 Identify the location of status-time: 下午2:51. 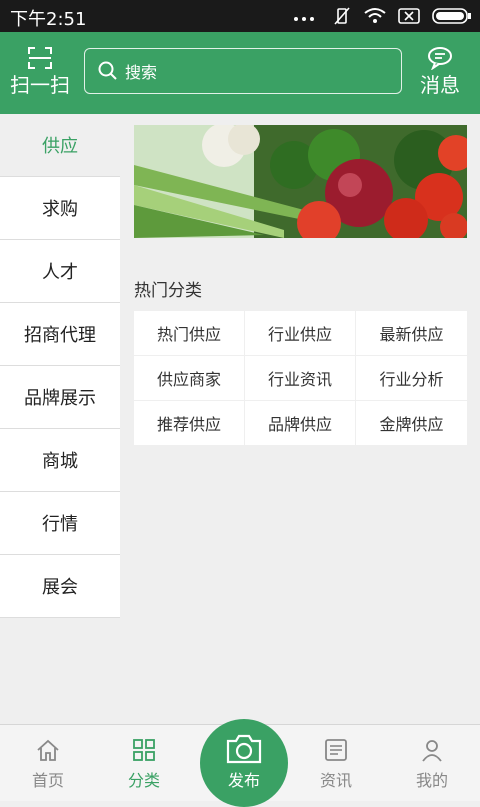
(48, 19).